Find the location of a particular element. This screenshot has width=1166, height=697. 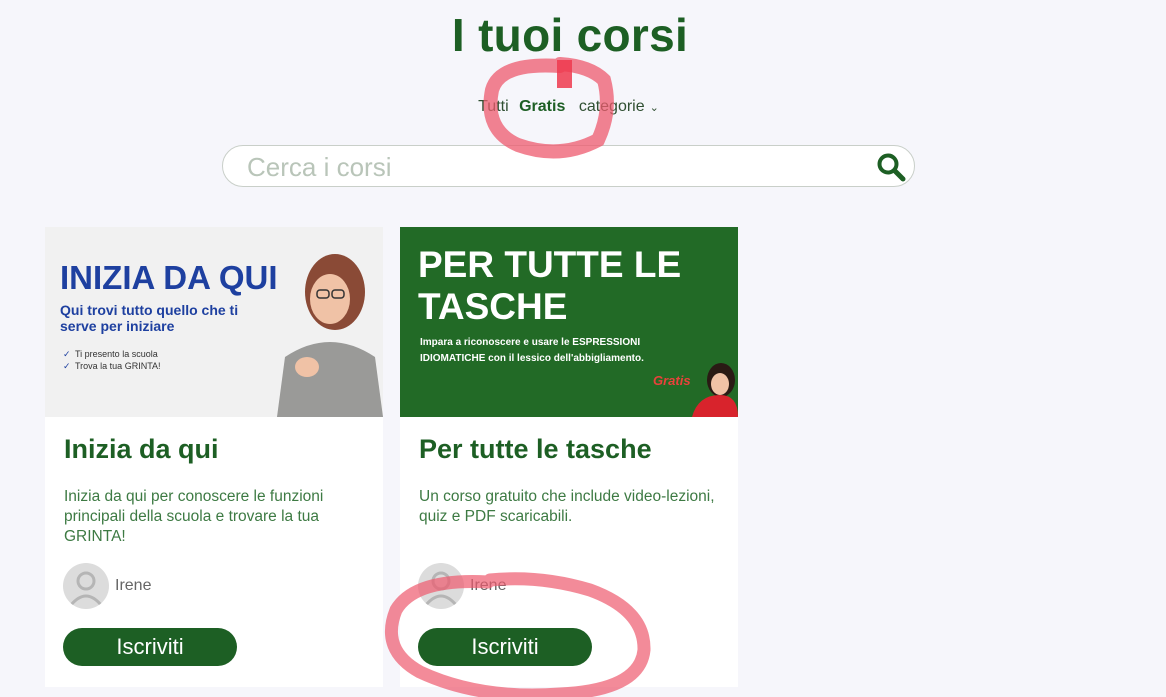

image-check-1: Ti presento la scuola is located at coordinates (116, 354).